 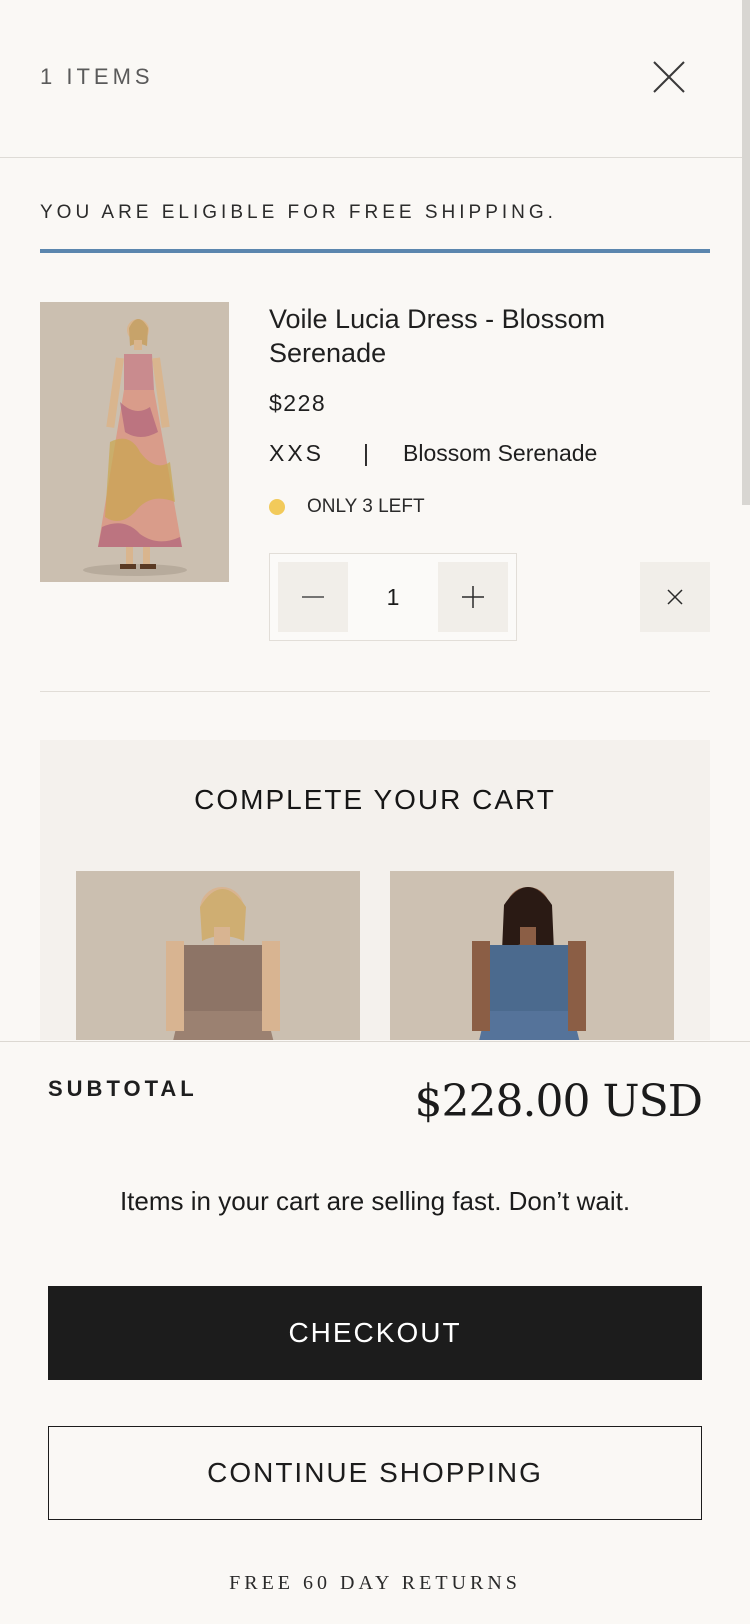 I want to click on items-count: 1 ITEMS, so click(x=97, y=76).